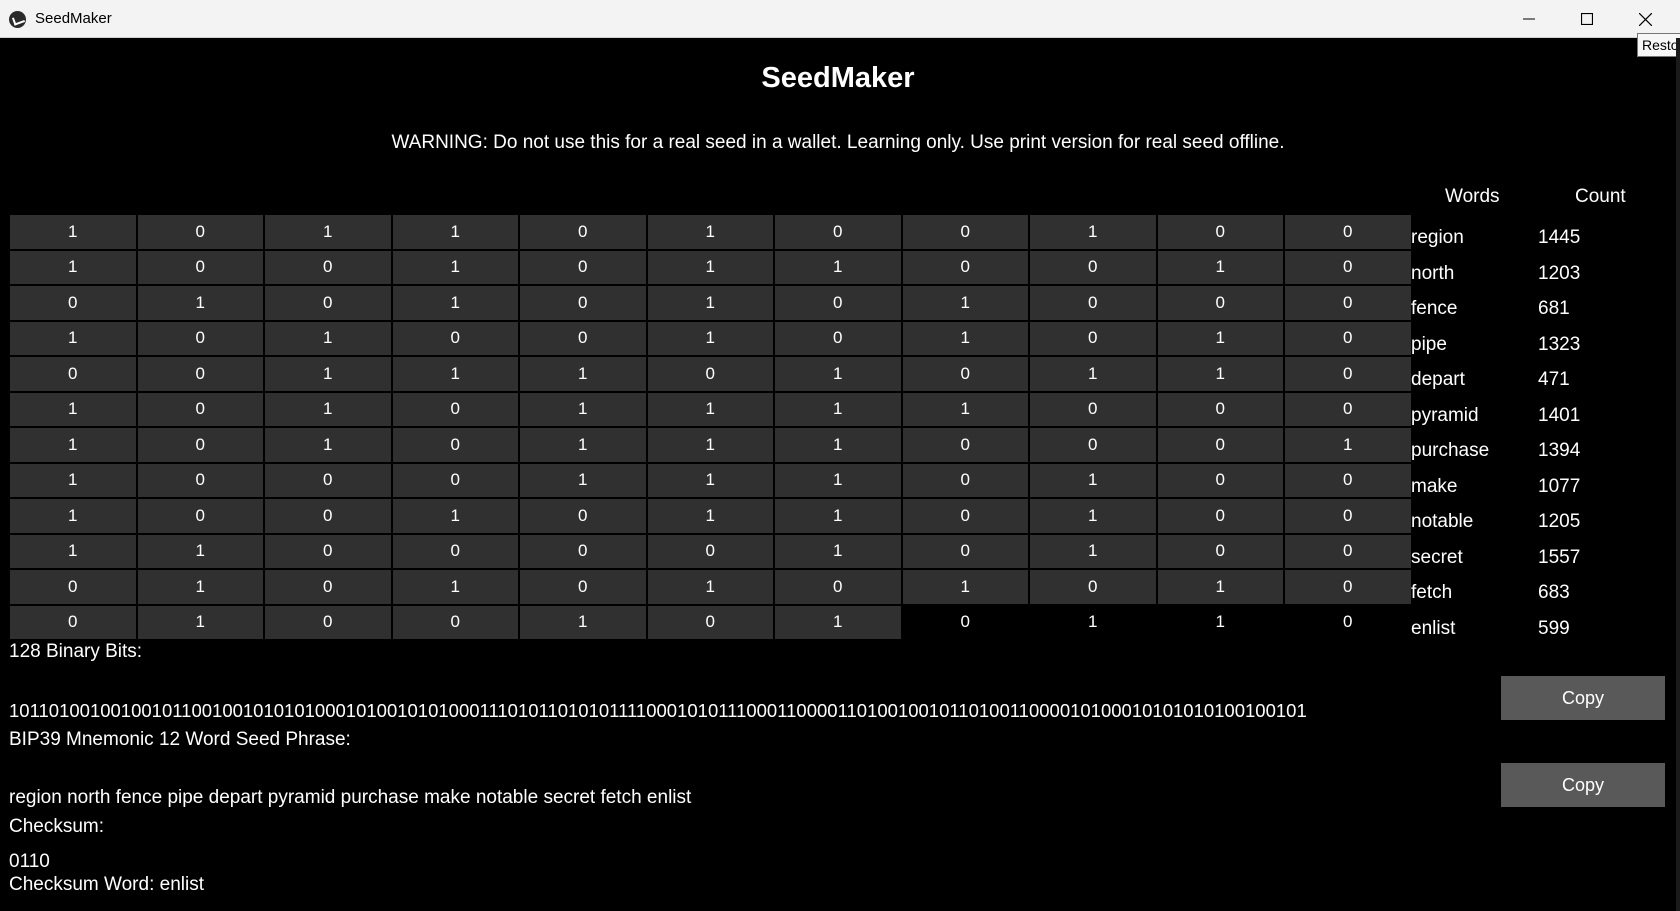  What do you see at coordinates (1583, 785) in the screenshot?
I see `copy-mnemonic-button: Copy` at bounding box center [1583, 785].